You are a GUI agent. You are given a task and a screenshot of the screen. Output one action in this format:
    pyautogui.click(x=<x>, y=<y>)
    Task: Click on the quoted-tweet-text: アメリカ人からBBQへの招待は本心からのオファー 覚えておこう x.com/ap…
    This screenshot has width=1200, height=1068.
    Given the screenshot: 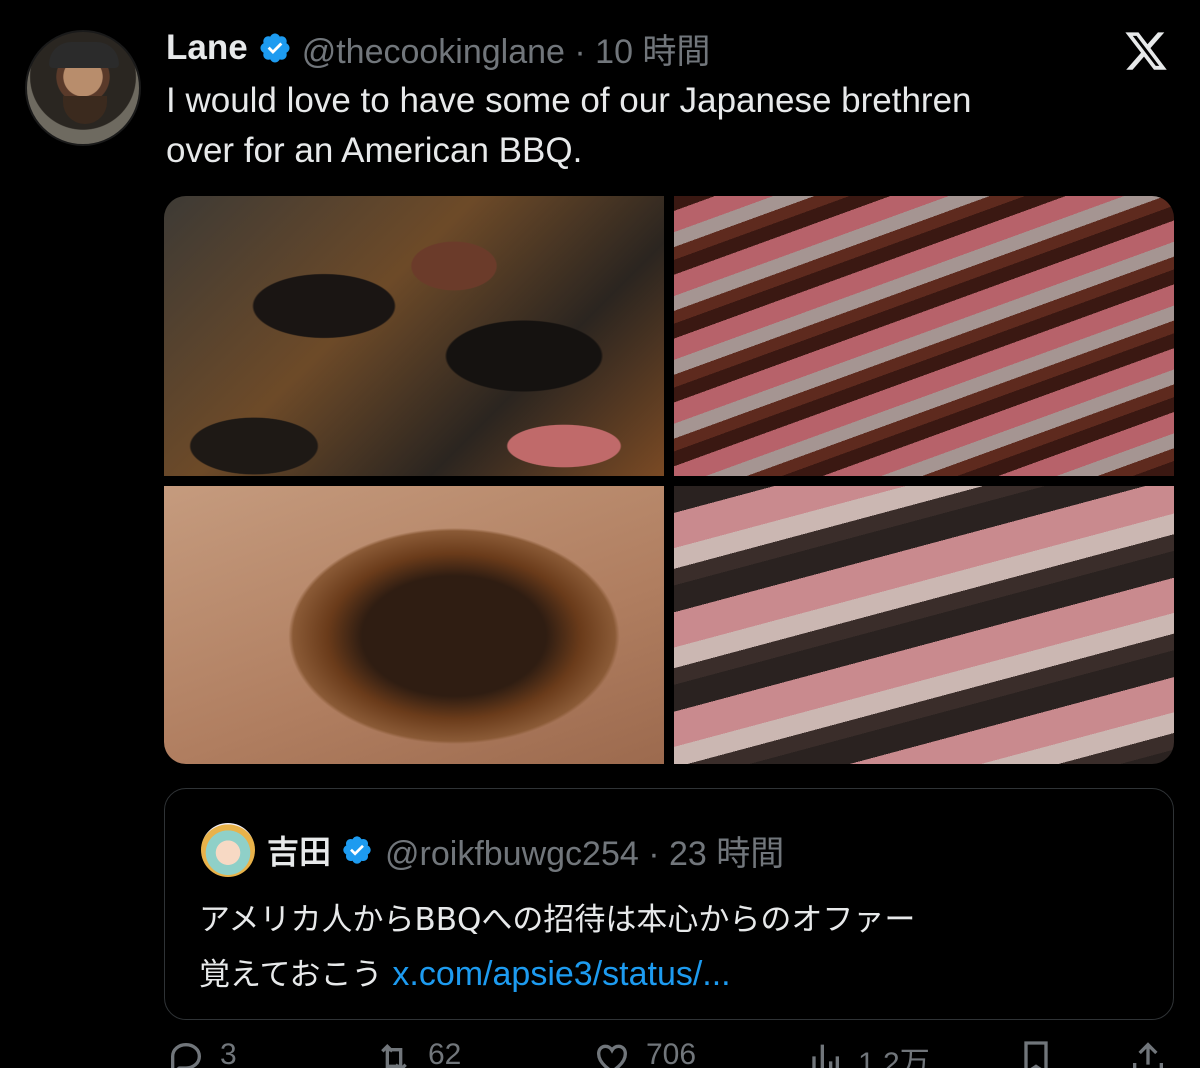 What is the action you would take?
    pyautogui.click(x=679, y=947)
    